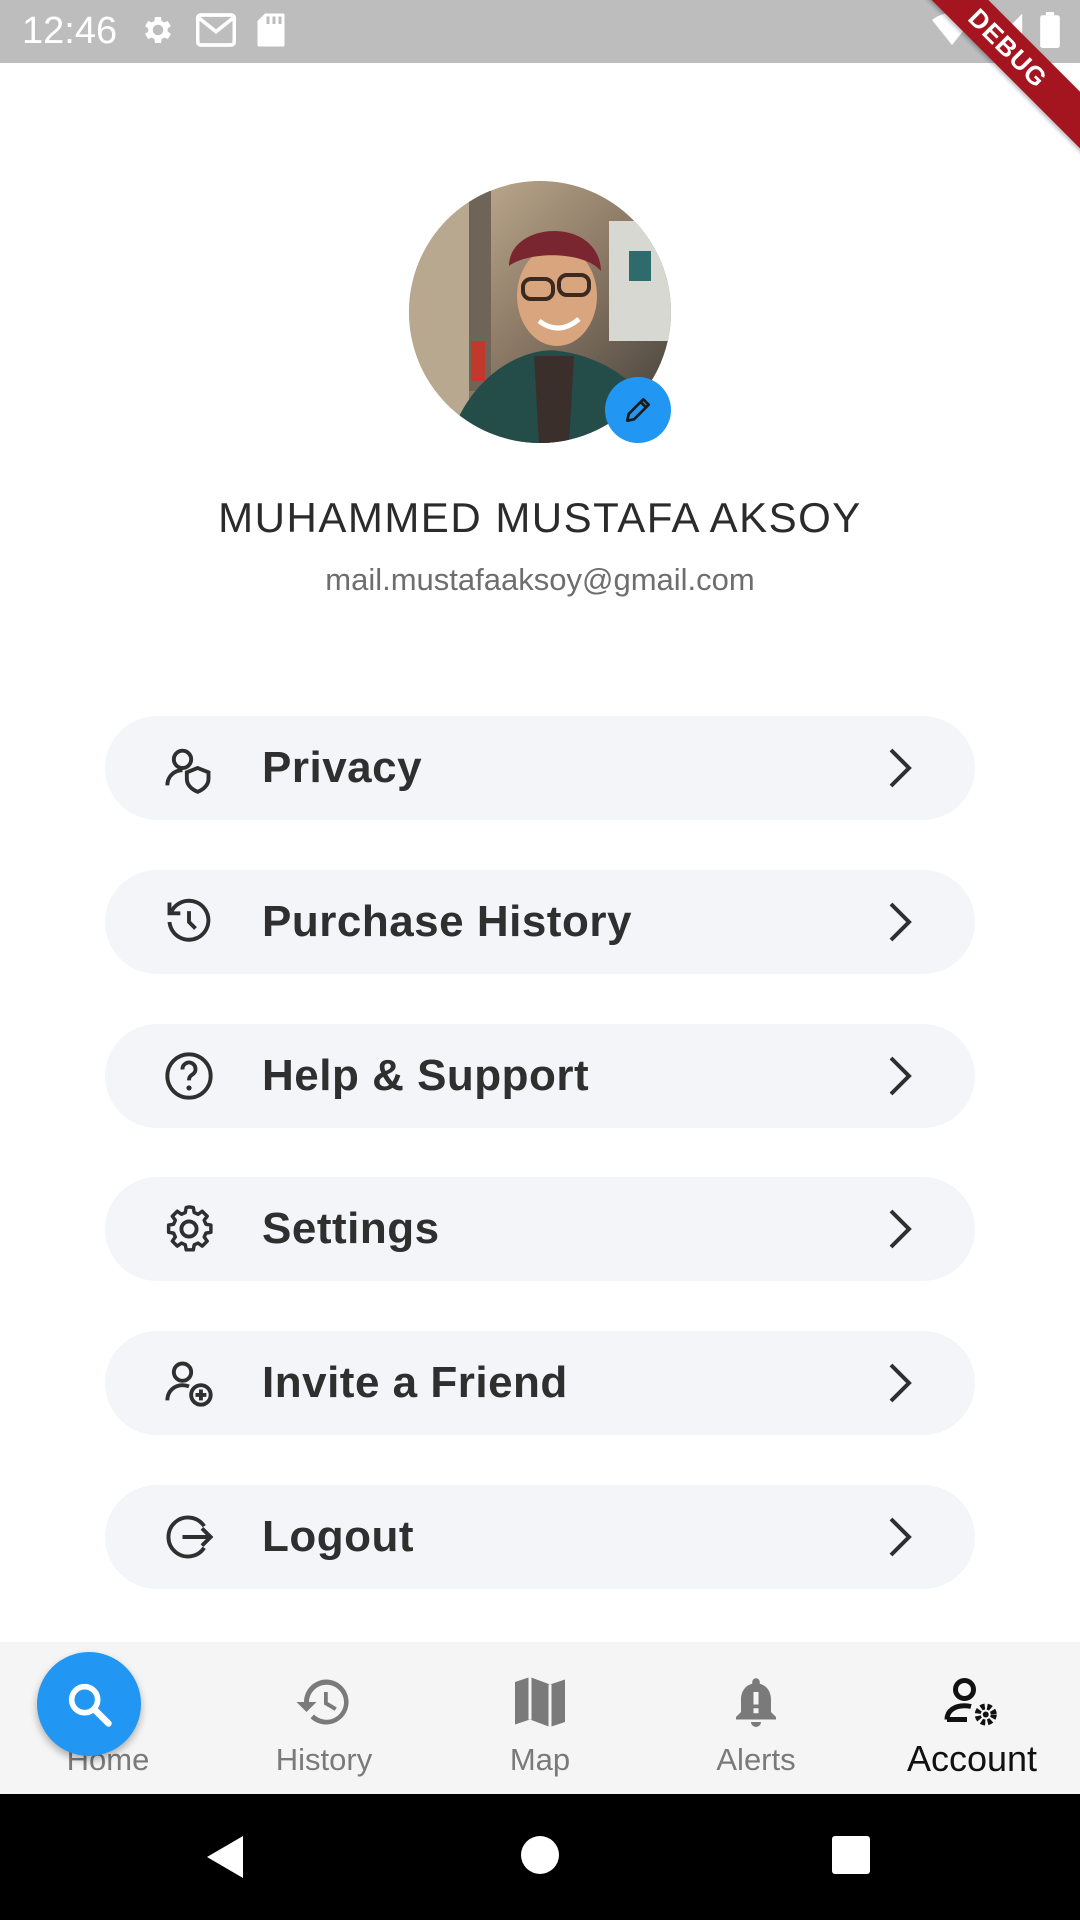 Image resolution: width=1080 pixels, height=1920 pixels. Describe the element at coordinates (447, 921) in the screenshot. I see `menu-label: Purchase History` at that location.